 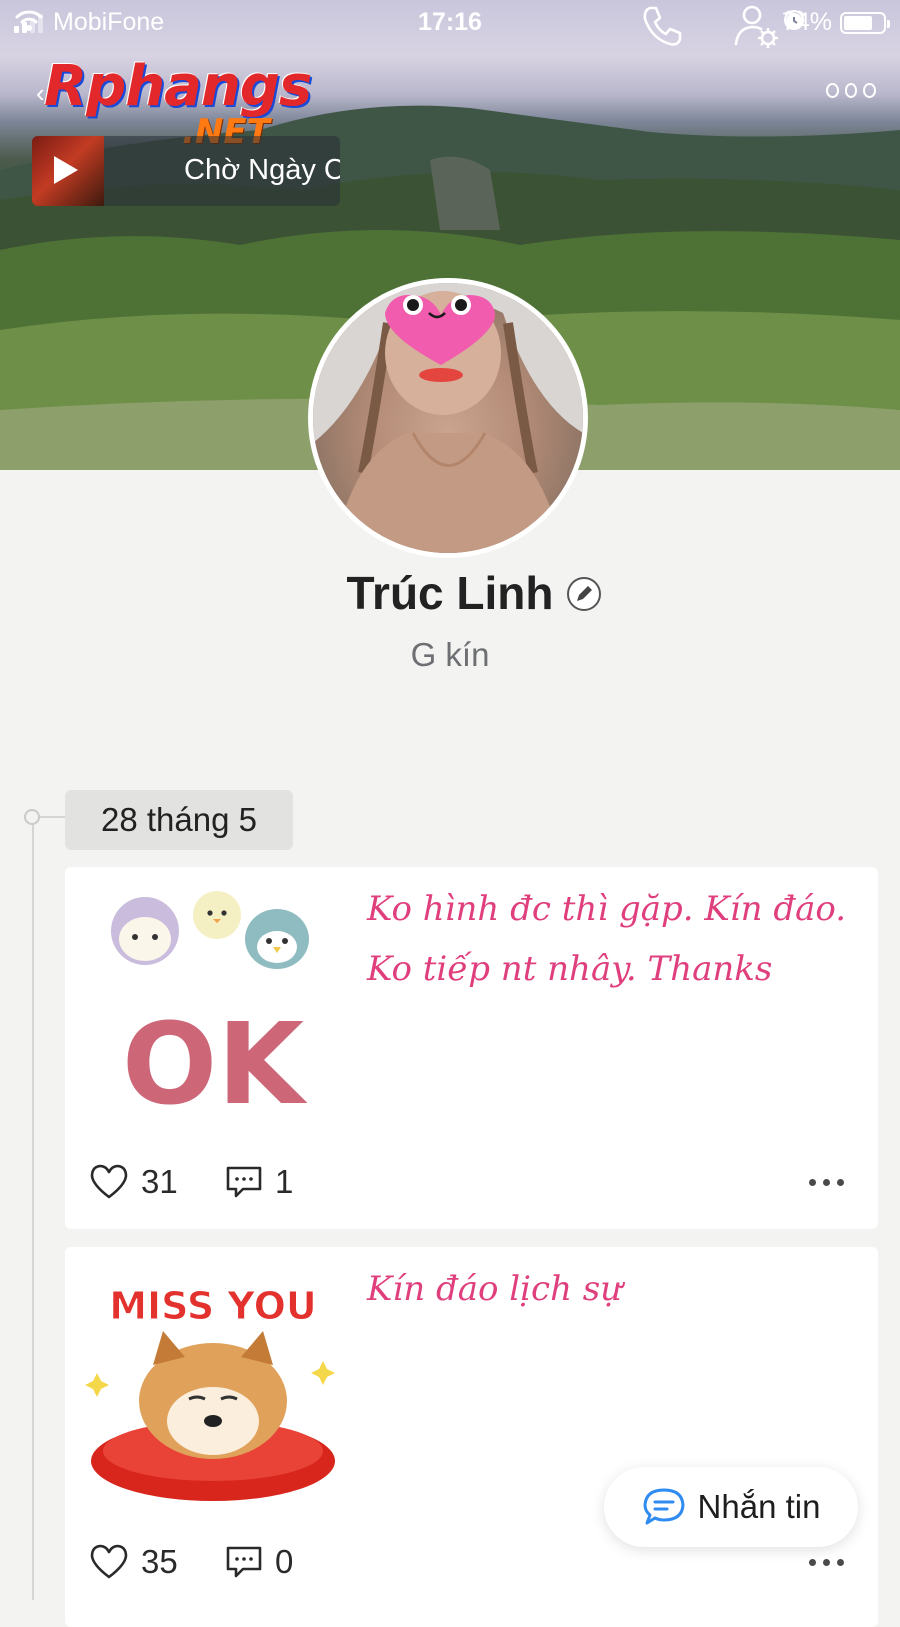 I want to click on edit-pencil-icon, so click(x=584, y=594).